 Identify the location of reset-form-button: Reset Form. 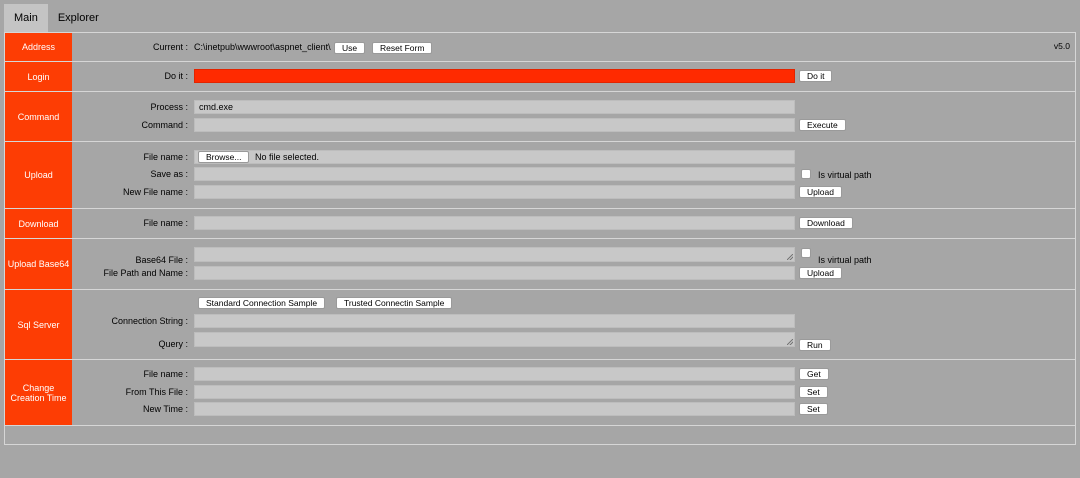
(402, 48).